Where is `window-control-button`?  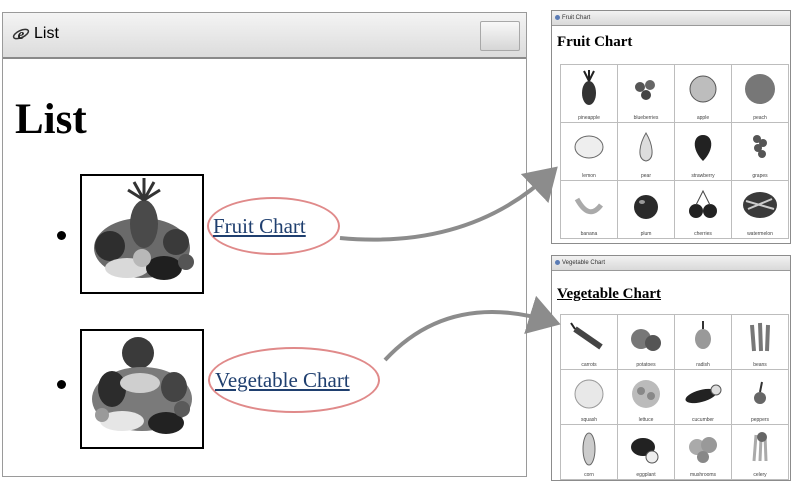
window-control-button is located at coordinates (500, 36).